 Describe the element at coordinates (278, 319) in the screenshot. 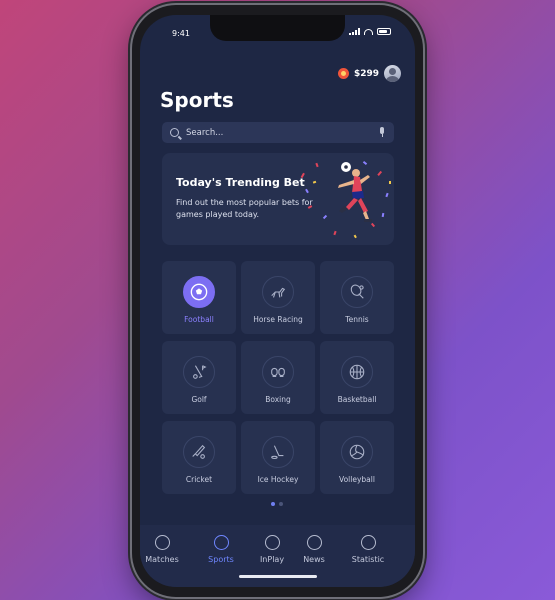

I see `sport-tile-label: Horse Racing` at that location.